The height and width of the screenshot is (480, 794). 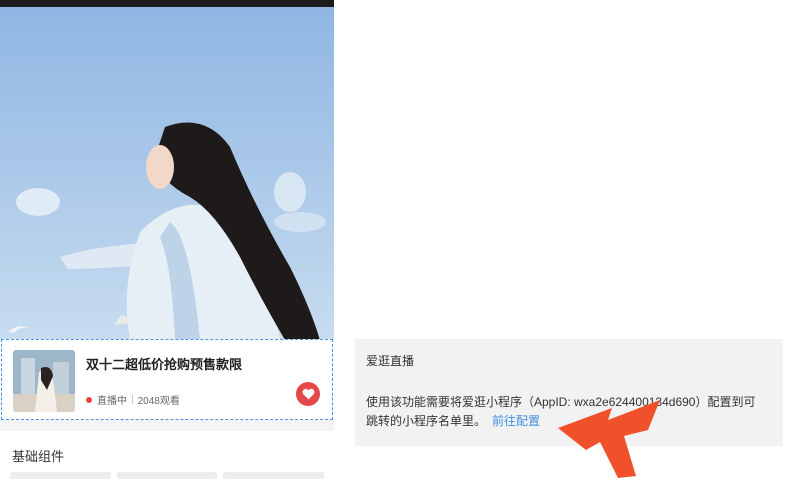 I want to click on live-meta: 直播中 | 2048观看, so click(x=133, y=399).